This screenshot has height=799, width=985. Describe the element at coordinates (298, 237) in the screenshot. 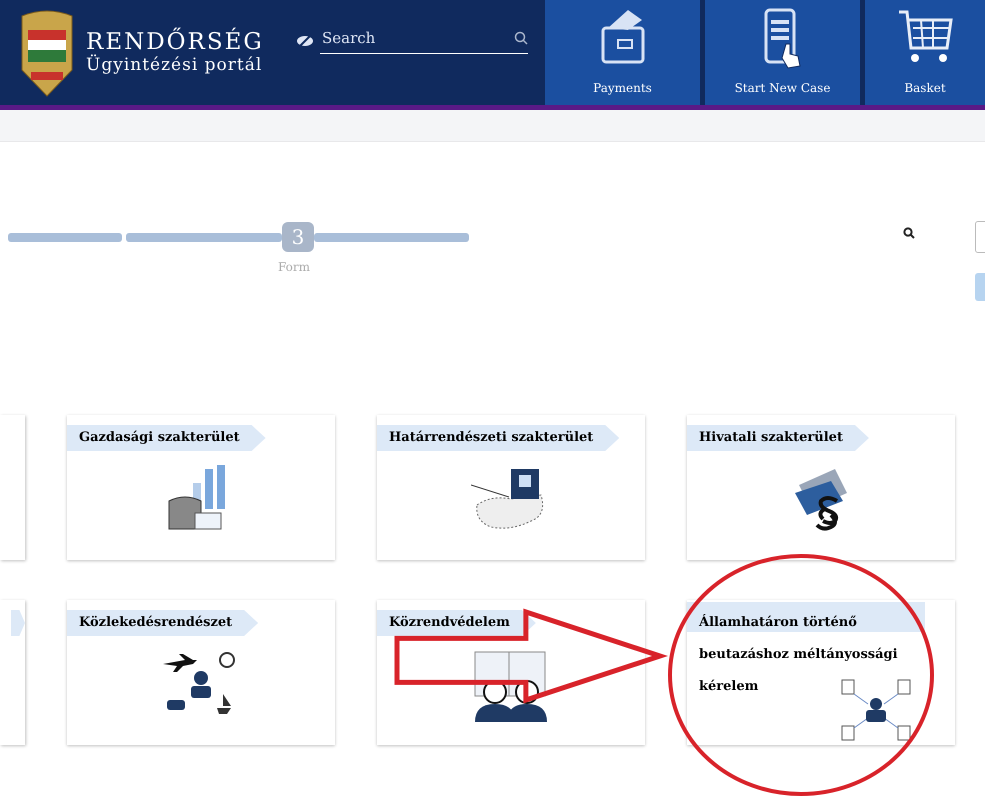

I see `step-number: 3` at that location.